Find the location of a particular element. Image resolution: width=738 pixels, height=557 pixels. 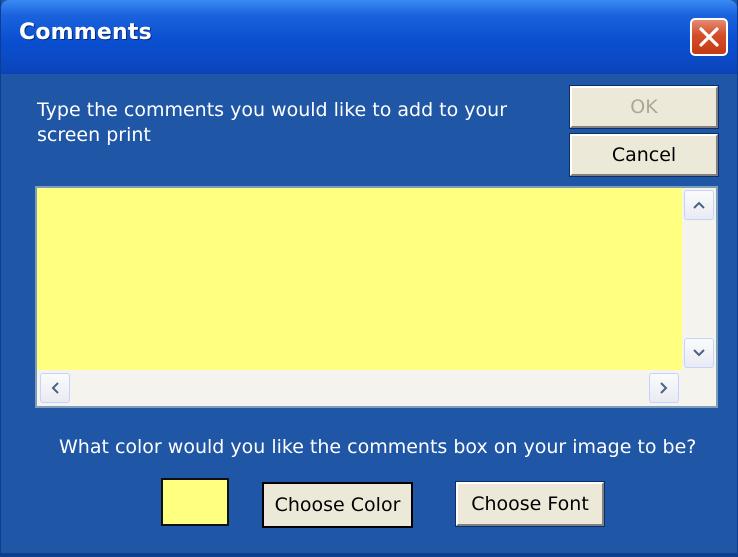

scrollbar-corner is located at coordinates (699, 388).